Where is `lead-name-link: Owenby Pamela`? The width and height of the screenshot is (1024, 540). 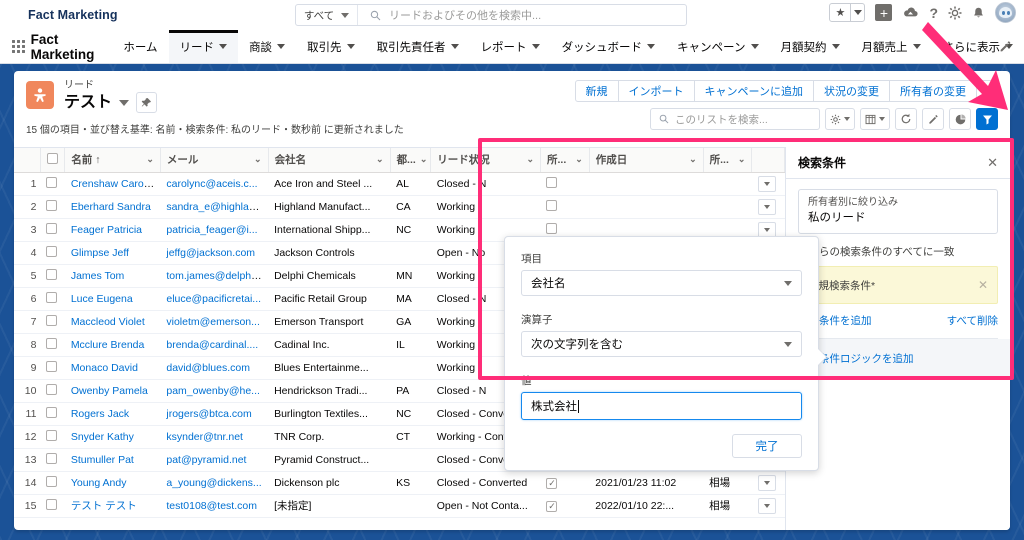 lead-name-link: Owenby Pamela is located at coordinates (109, 391).